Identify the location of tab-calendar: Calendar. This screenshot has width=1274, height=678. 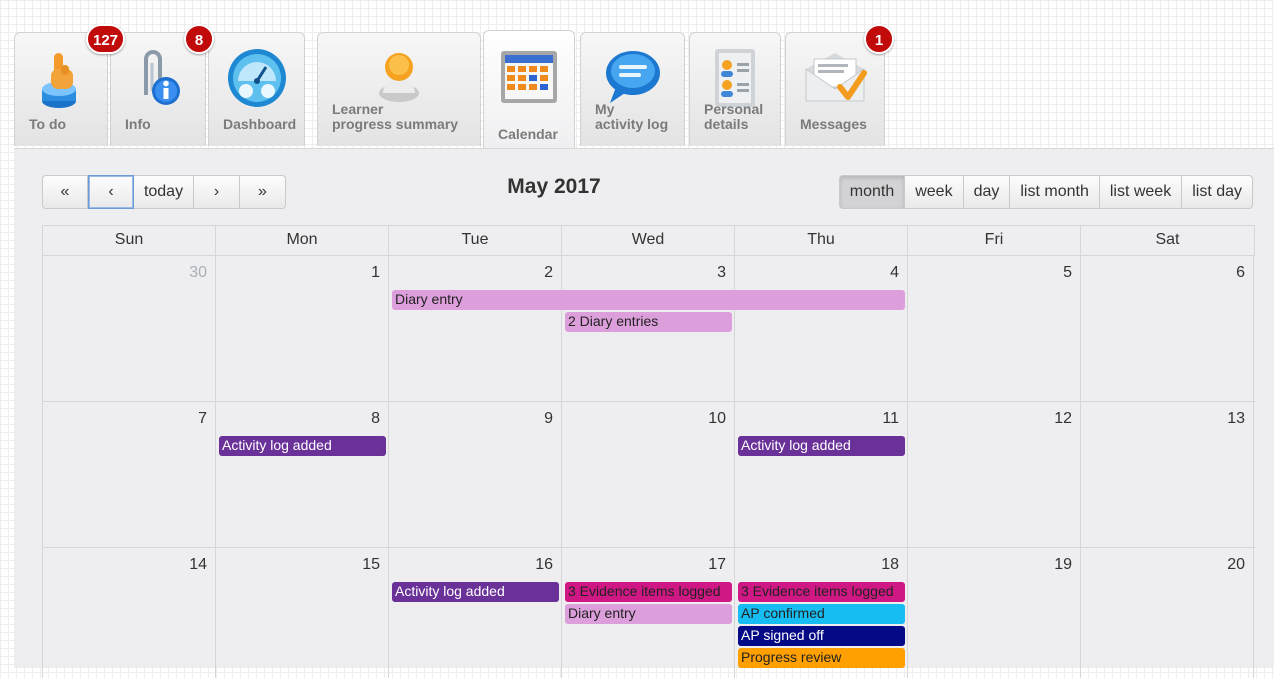
(529, 89).